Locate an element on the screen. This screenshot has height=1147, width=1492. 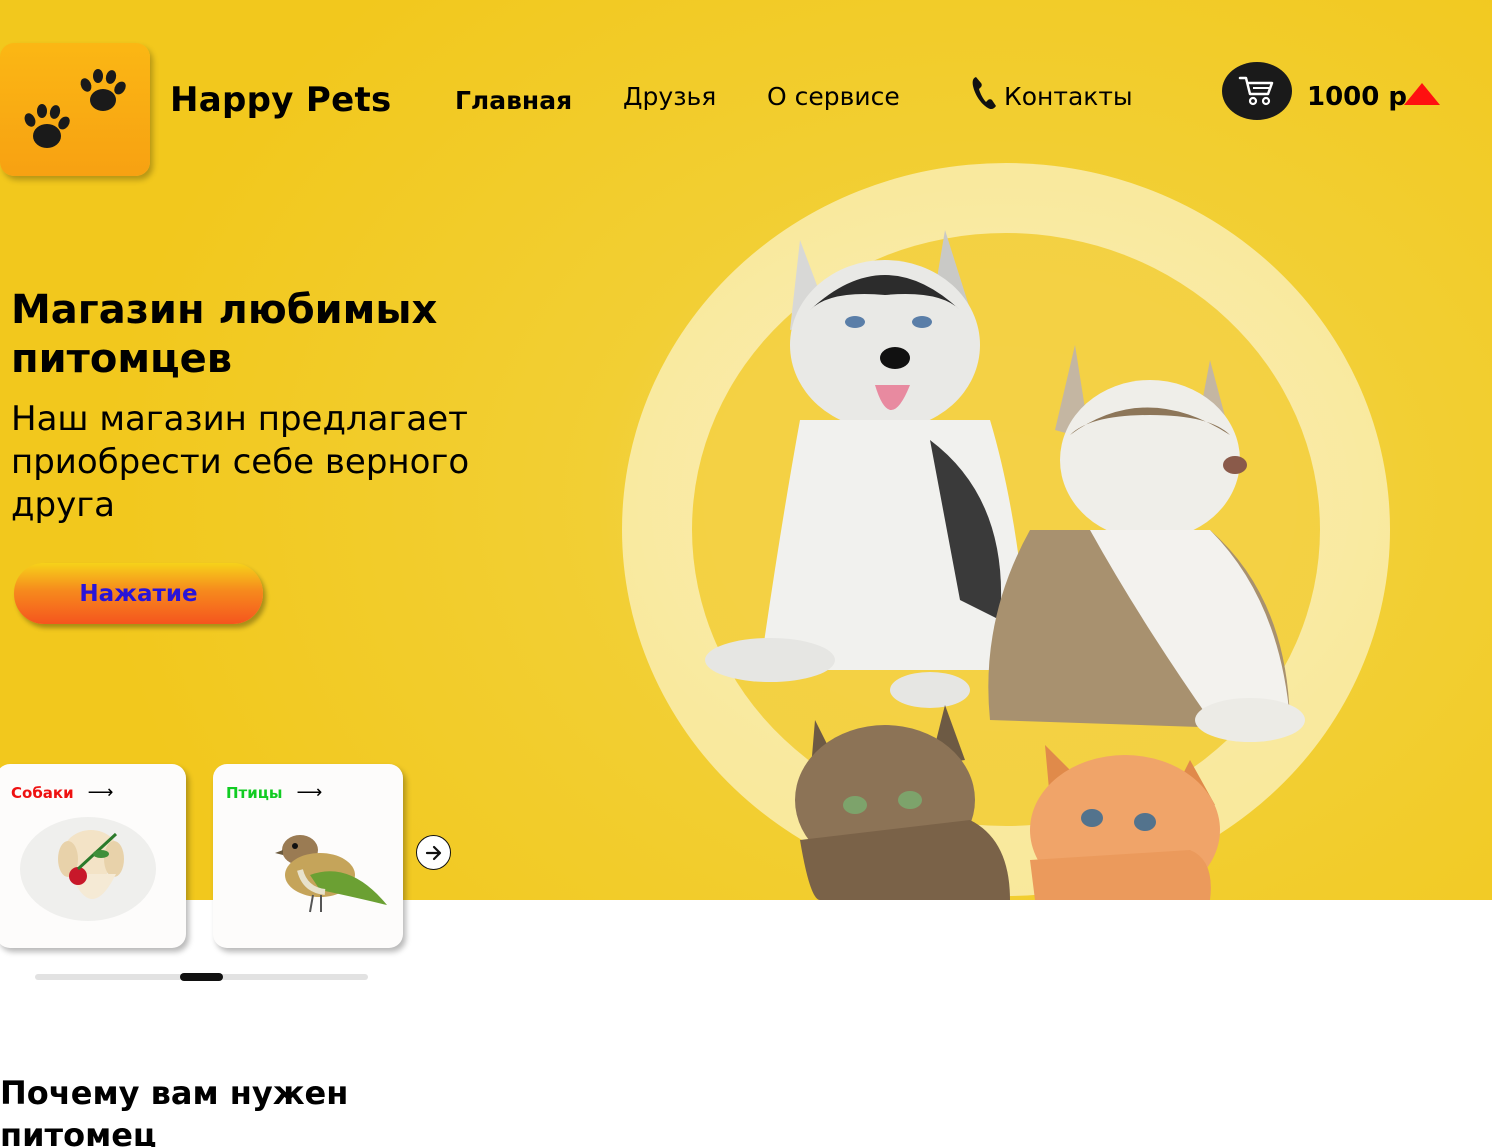
triangle-up-icon is located at coordinates (1422, 94).